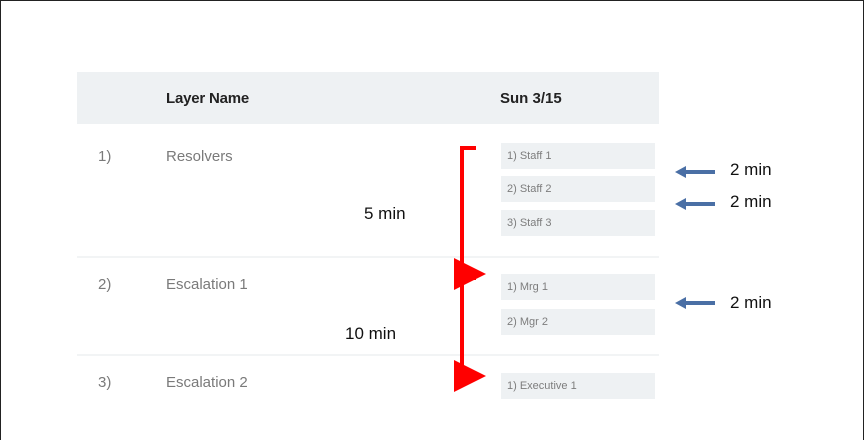 This screenshot has height=442, width=865. What do you see at coordinates (371, 333) in the screenshot?
I see `delay-label-10-min: 10 min` at bounding box center [371, 333].